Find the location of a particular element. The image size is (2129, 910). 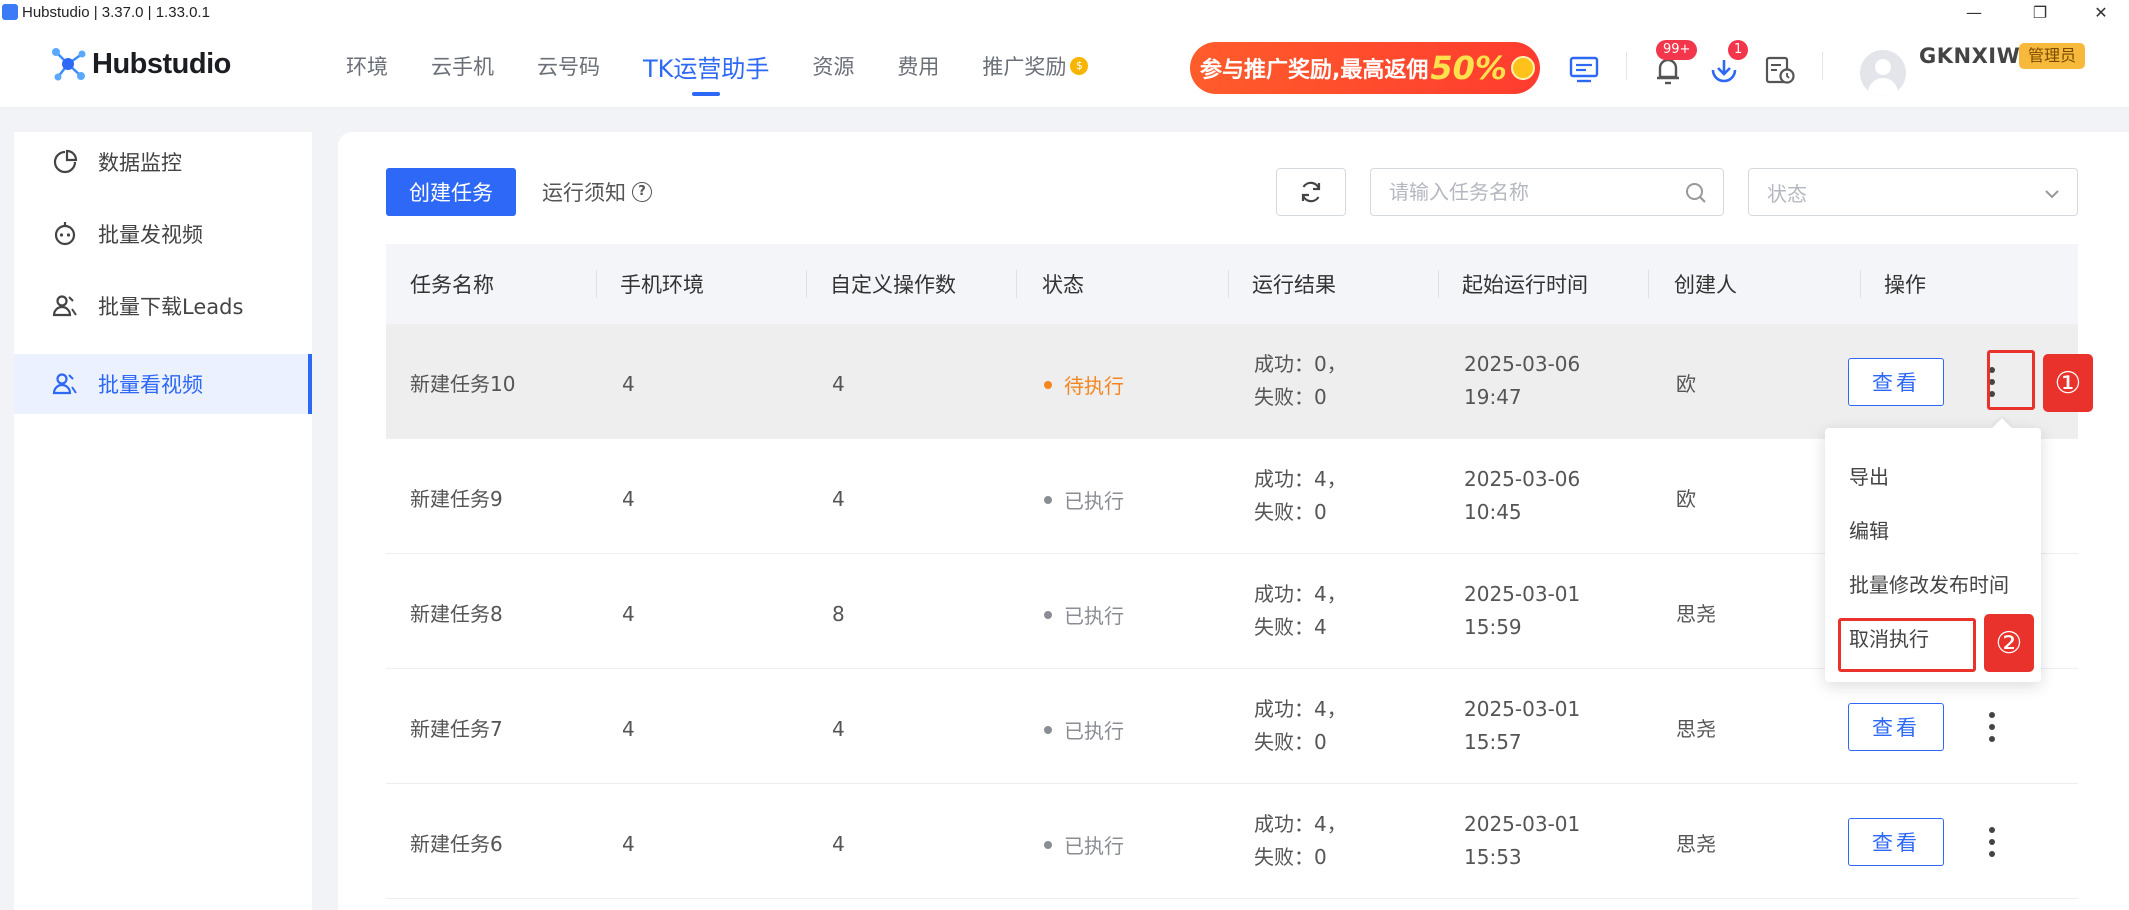

sidebar: 数据监控 批量发视频 批量下载Leads 批量看视频 is located at coordinates (163, 521).